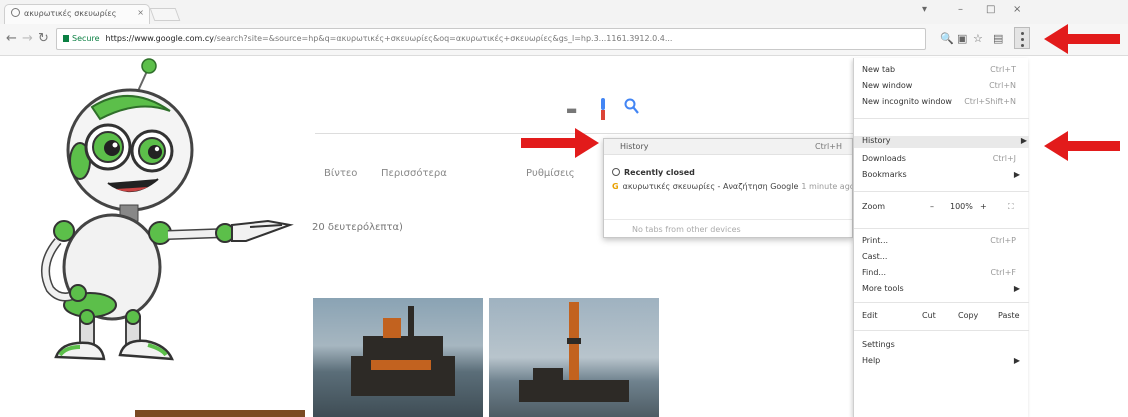 This screenshot has height=417, width=1128. Describe the element at coordinates (560, 143) in the screenshot. I see `red-arrow-history-popup-icon` at that location.